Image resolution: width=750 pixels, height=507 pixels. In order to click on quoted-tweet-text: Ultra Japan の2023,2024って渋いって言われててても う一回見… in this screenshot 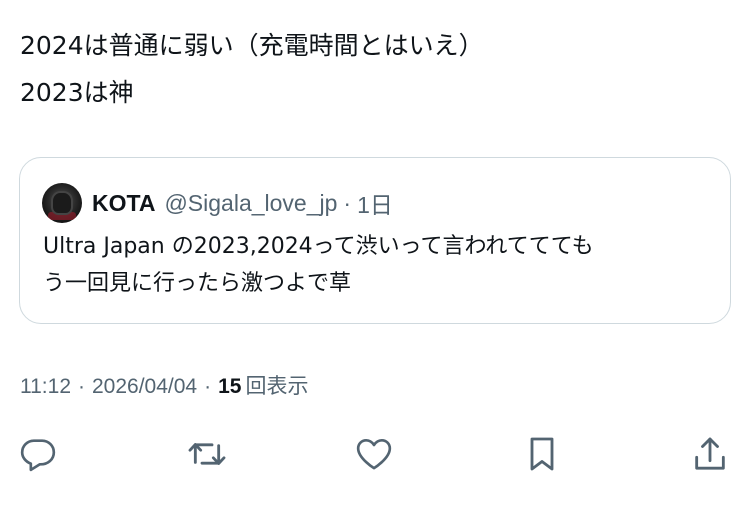, I will do `click(378, 265)`.